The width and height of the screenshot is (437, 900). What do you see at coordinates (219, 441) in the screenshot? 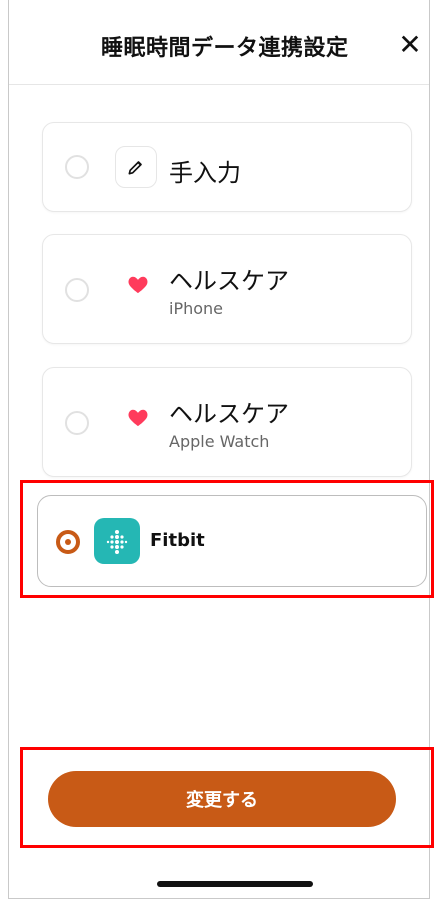
I see `option-sublabel: Apple Watch` at bounding box center [219, 441].